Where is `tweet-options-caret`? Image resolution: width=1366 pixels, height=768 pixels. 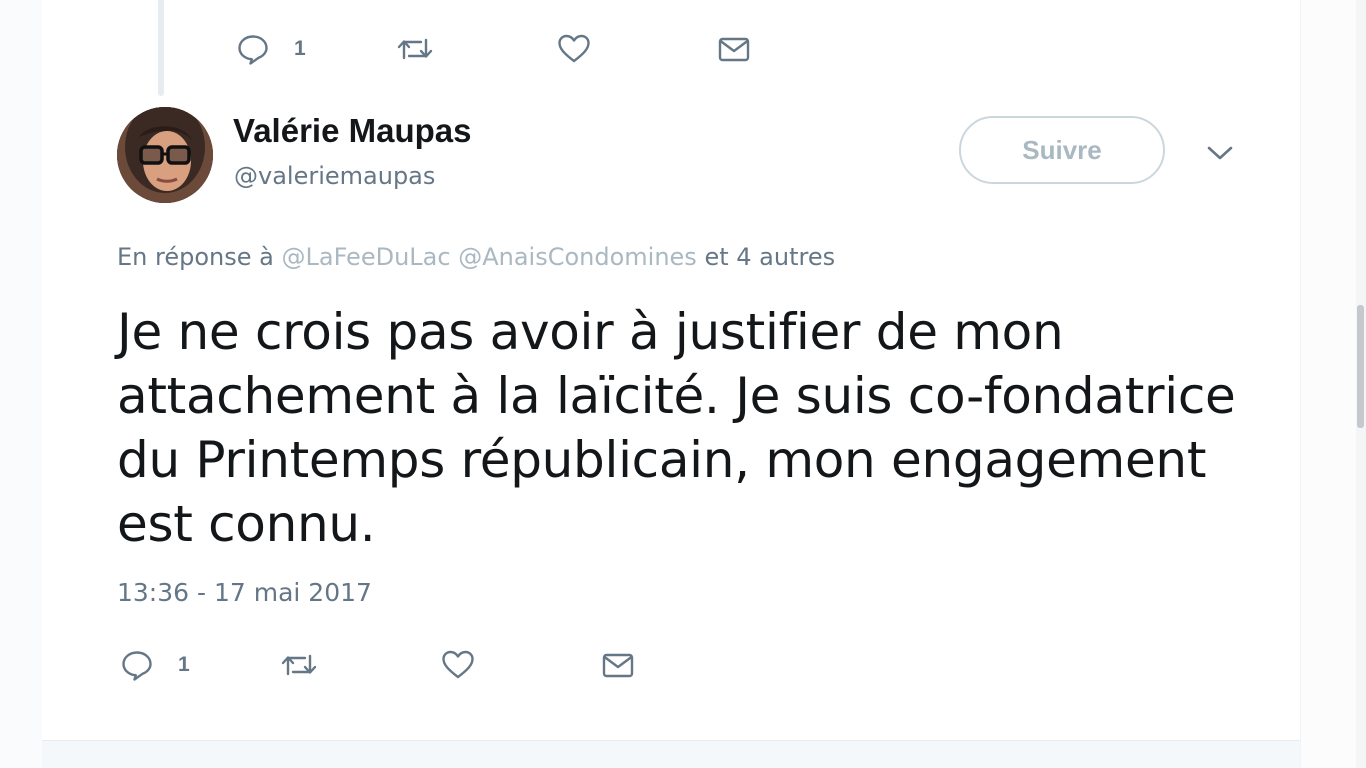 tweet-options-caret is located at coordinates (1220, 155).